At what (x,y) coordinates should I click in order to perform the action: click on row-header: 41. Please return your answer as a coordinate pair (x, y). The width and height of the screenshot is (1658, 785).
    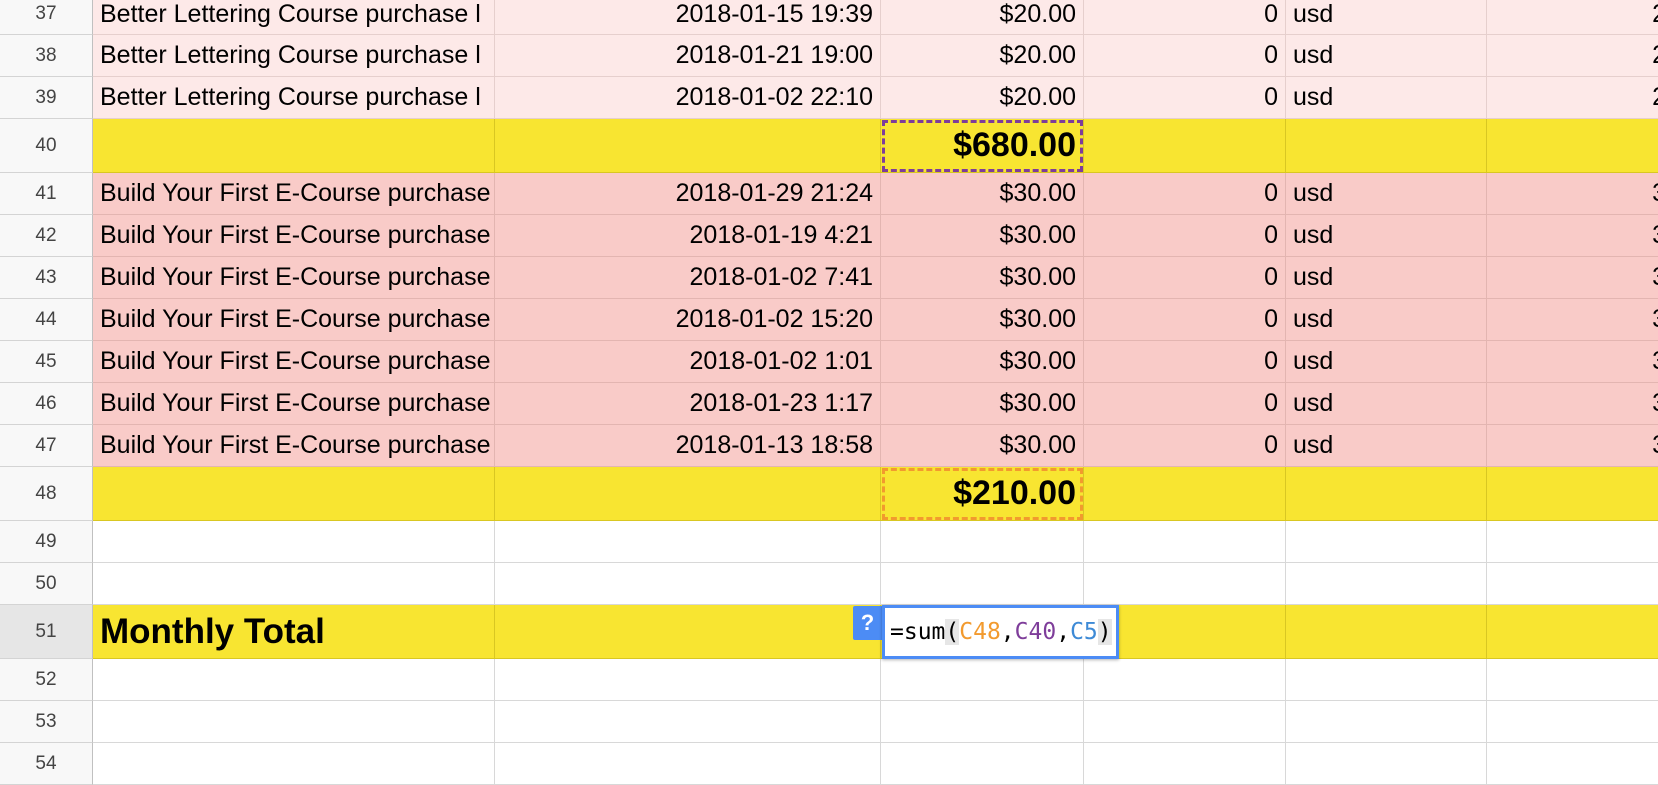
    Looking at the image, I should click on (46, 194).